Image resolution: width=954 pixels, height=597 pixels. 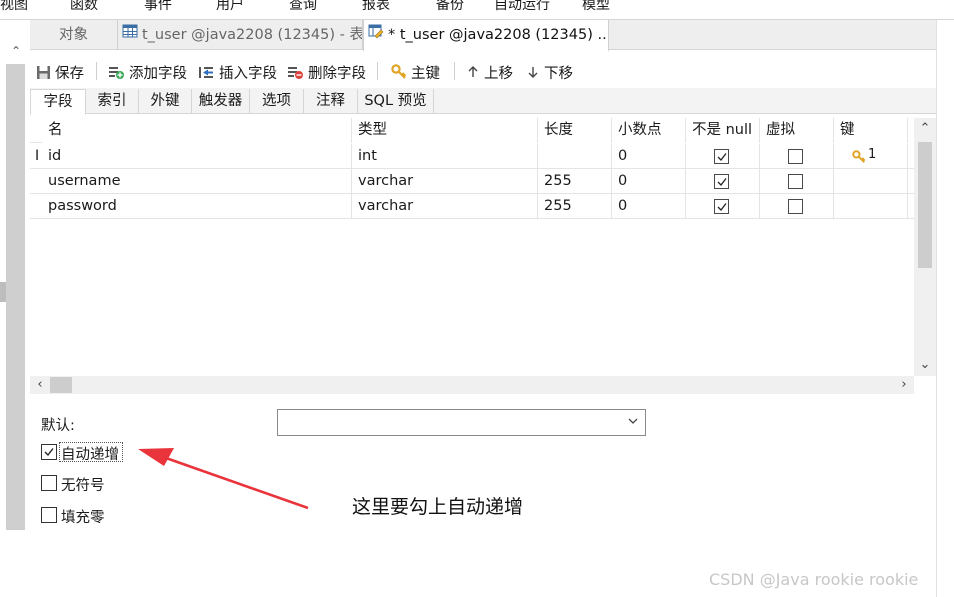 What do you see at coordinates (40, 385) in the screenshot?
I see `scroll-left-icon: ‹` at bounding box center [40, 385].